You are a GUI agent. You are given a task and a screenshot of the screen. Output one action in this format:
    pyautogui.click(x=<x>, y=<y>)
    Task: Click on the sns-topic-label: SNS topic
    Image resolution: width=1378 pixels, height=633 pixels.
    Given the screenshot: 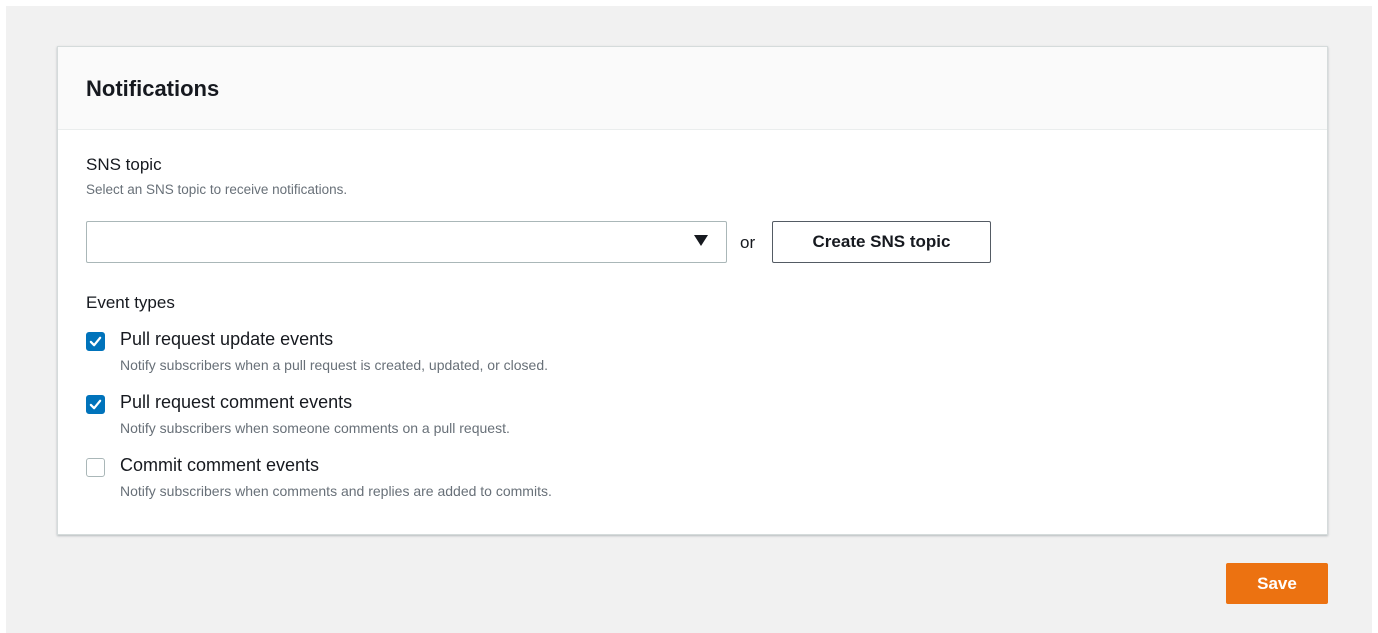 What is the action you would take?
    pyautogui.click(x=124, y=164)
    